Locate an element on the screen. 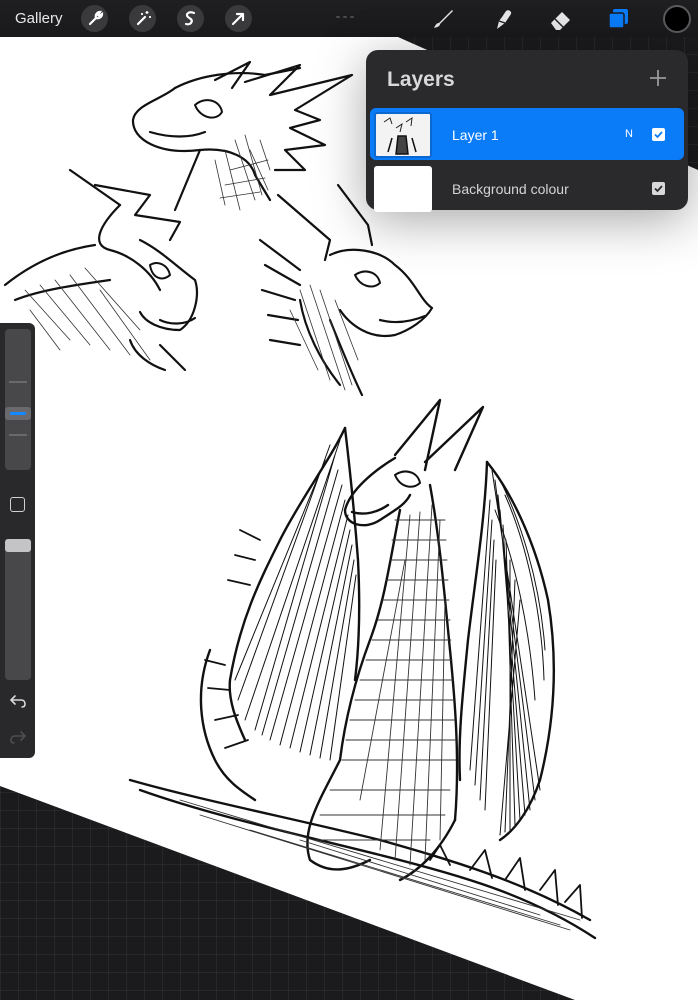 The height and width of the screenshot is (1000, 698). layer-name: Layer 1 is located at coordinates (475, 135).